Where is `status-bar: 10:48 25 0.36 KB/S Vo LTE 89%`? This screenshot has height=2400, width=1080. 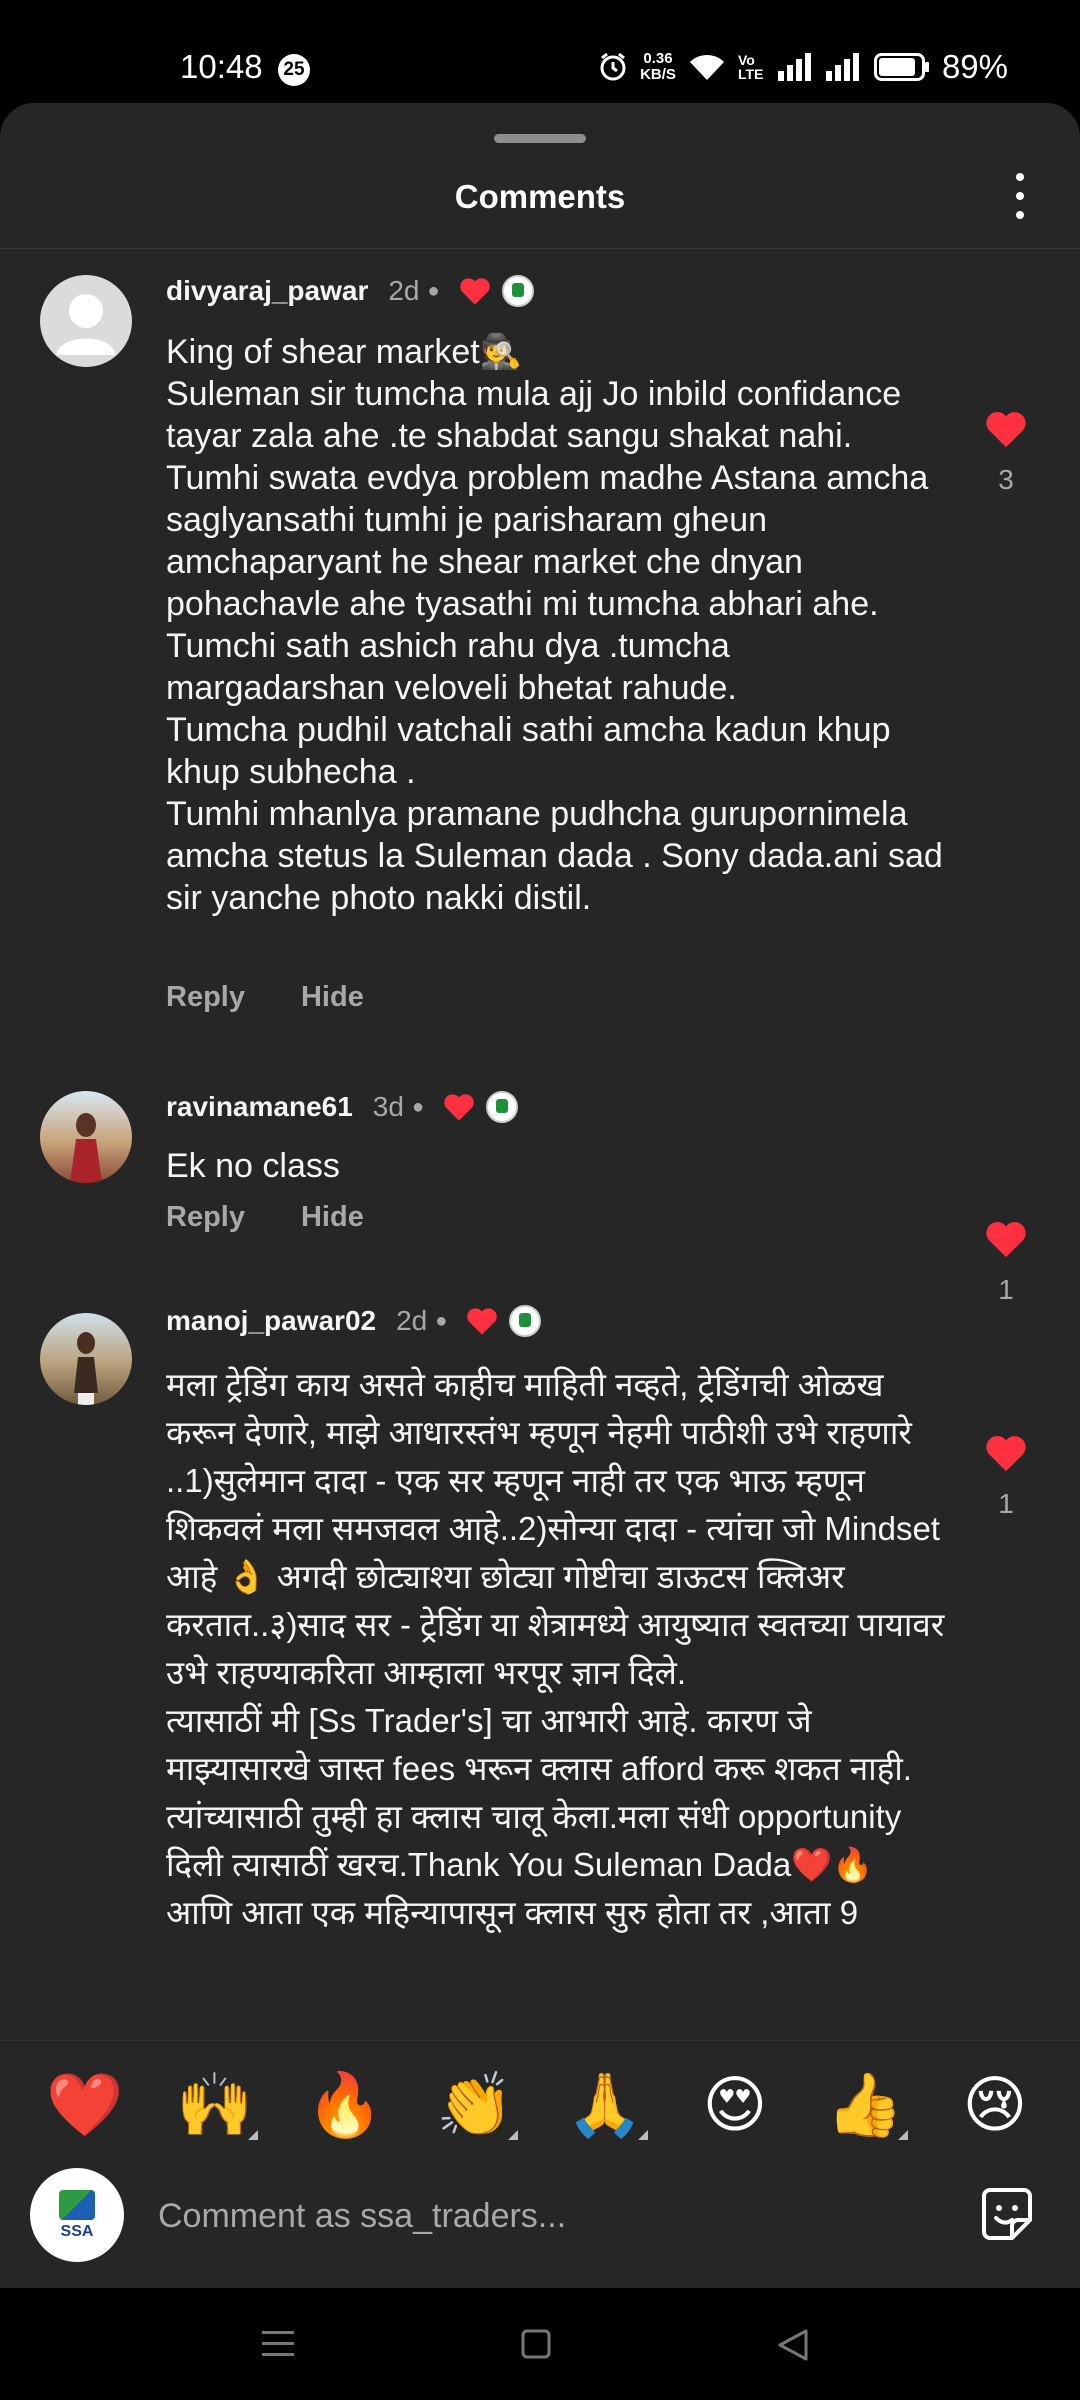
status-bar: 10:48 25 0.36 KB/S Vo LTE 89% is located at coordinates (540, 50).